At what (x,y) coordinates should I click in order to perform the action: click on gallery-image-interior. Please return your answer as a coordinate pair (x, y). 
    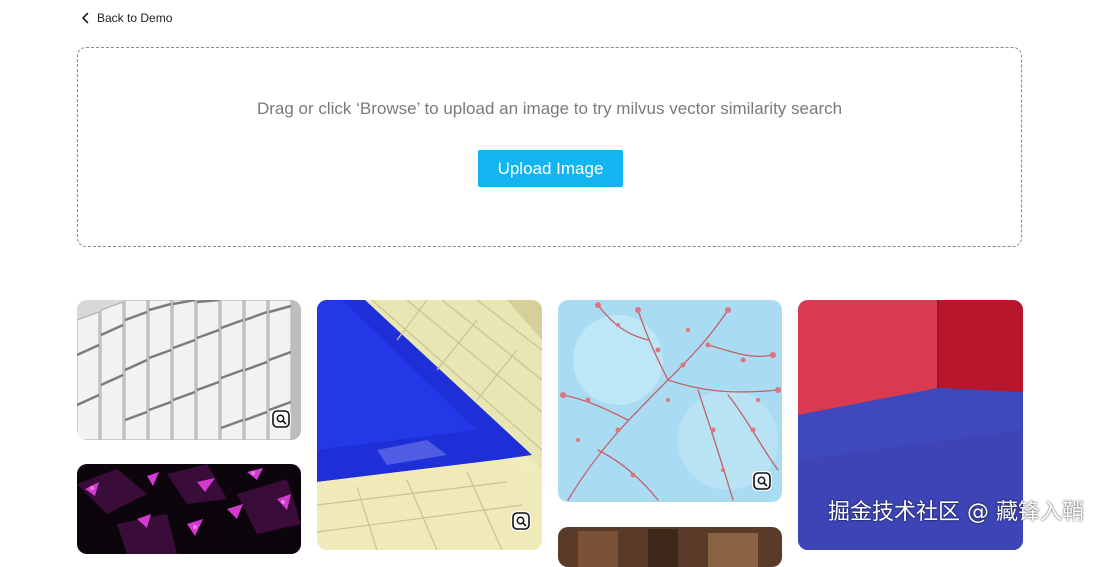
    Looking at the image, I should click on (670, 547).